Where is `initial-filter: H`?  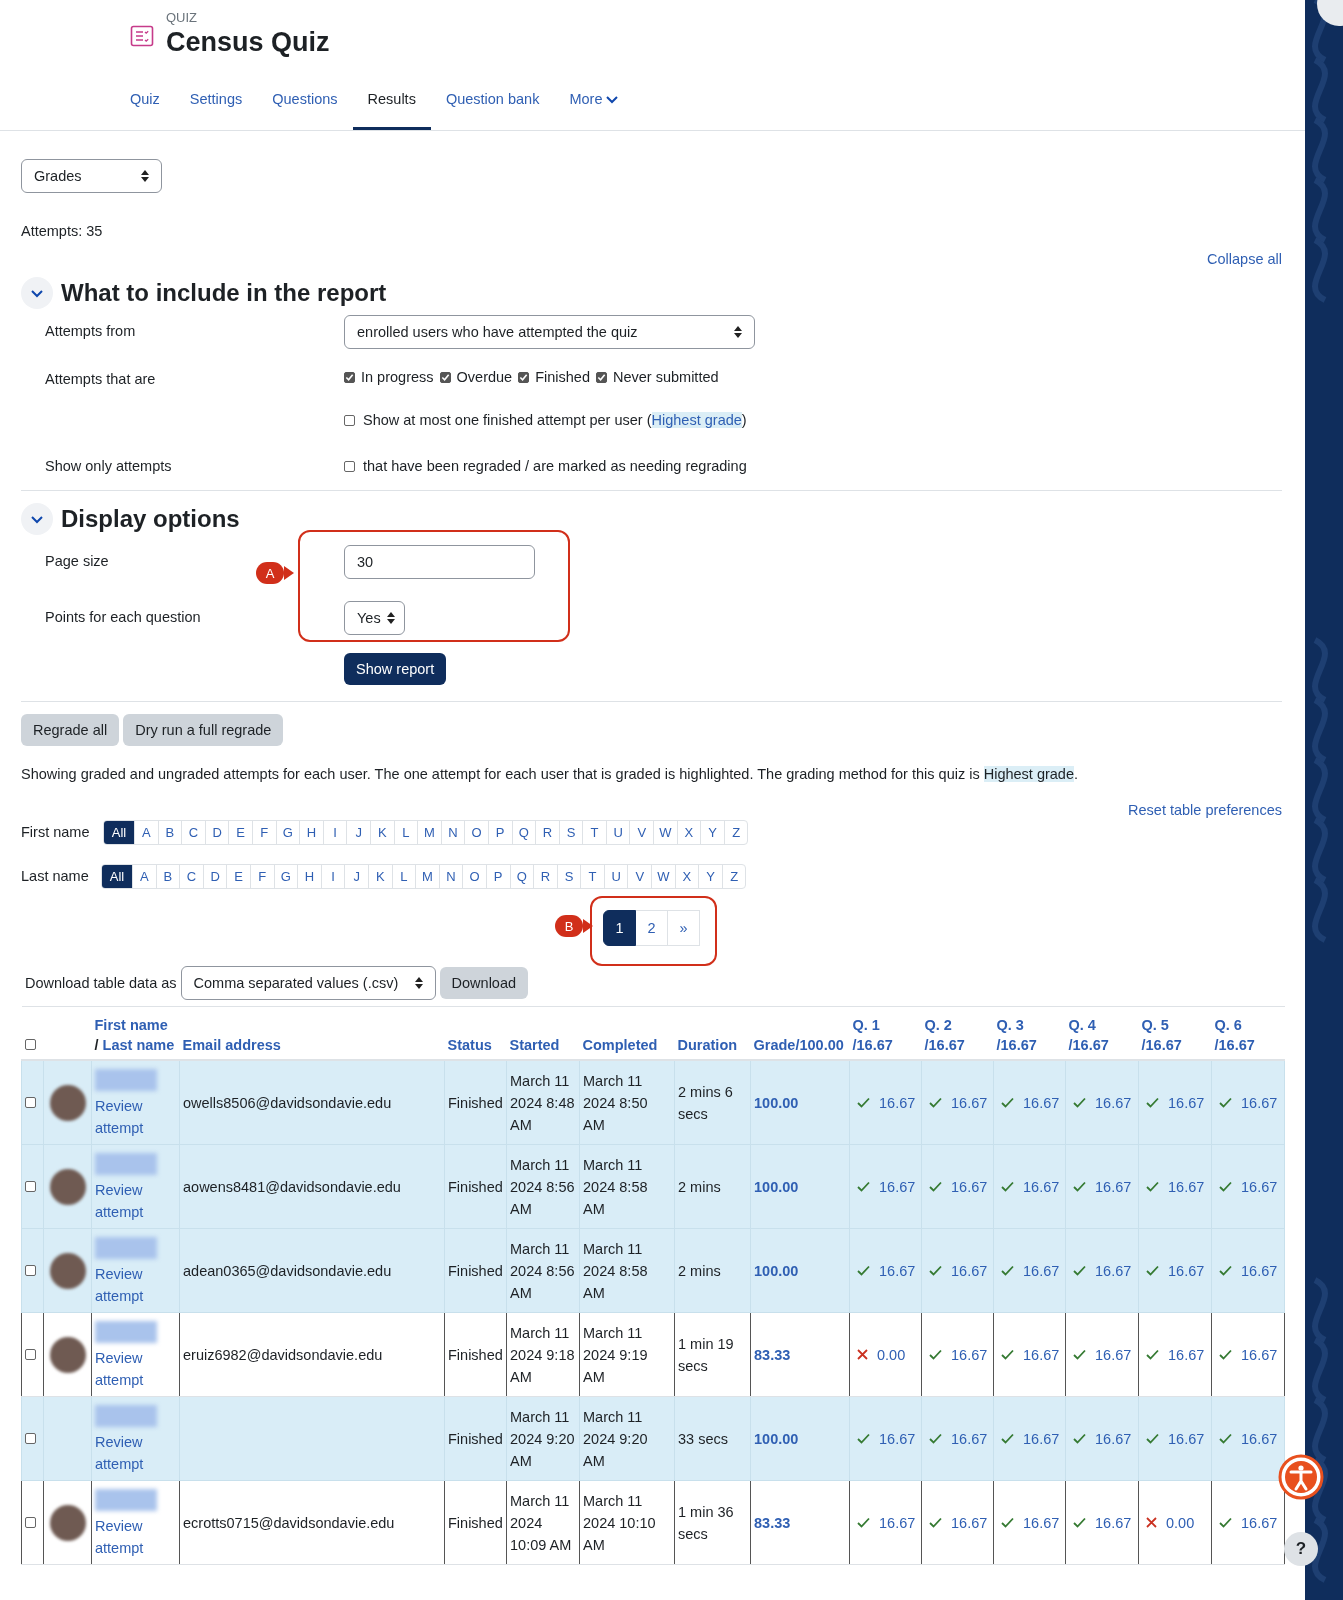
initial-filter: H is located at coordinates (311, 832).